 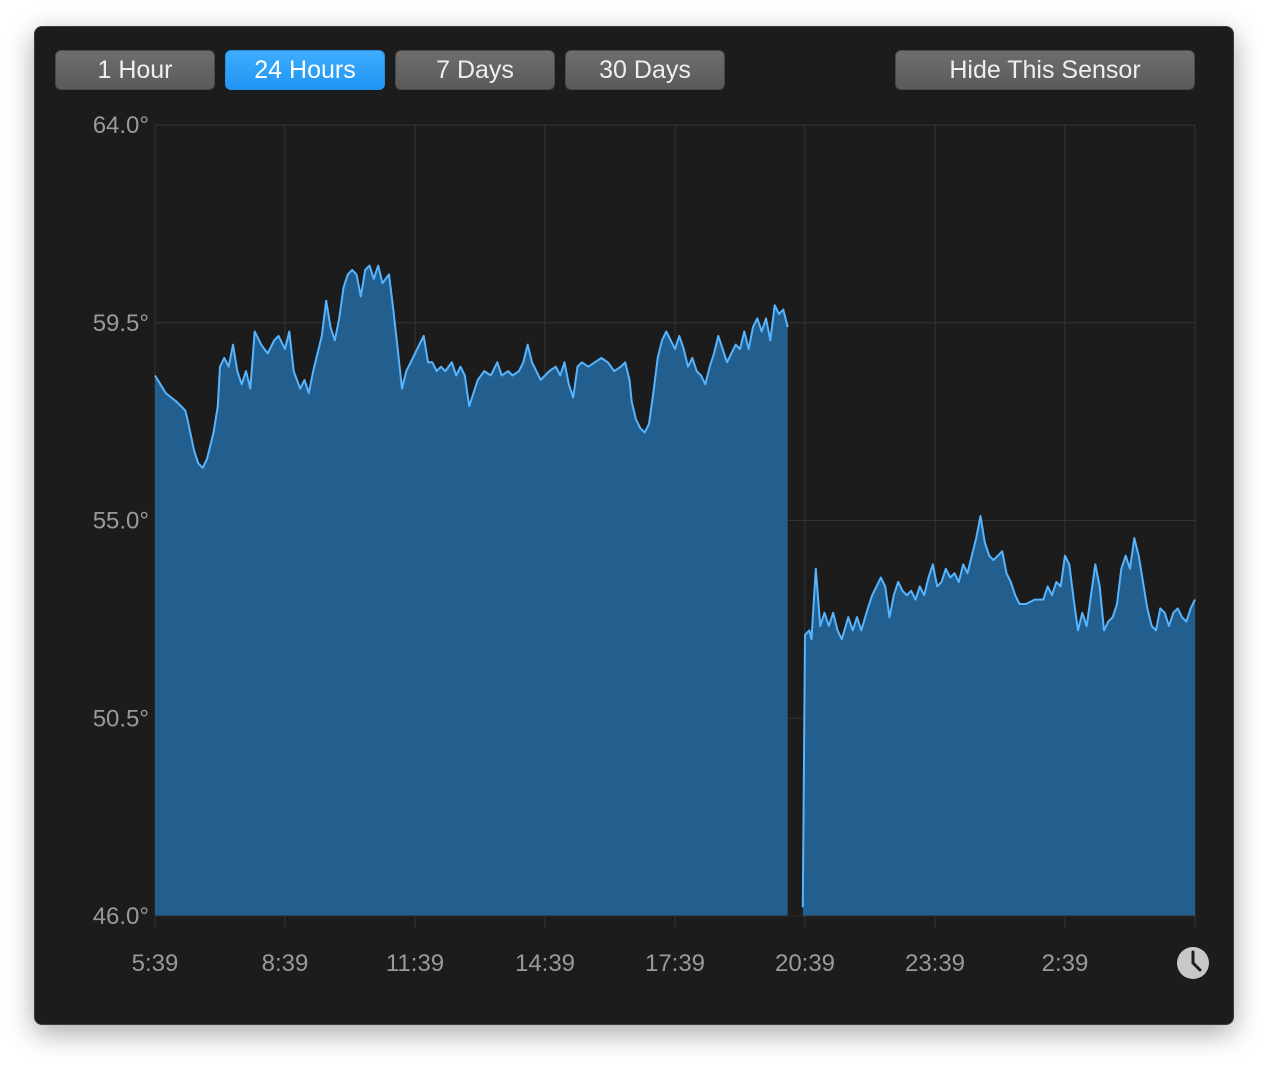 I want to click on x-tick-label: 2:39, so click(x=1065, y=963).